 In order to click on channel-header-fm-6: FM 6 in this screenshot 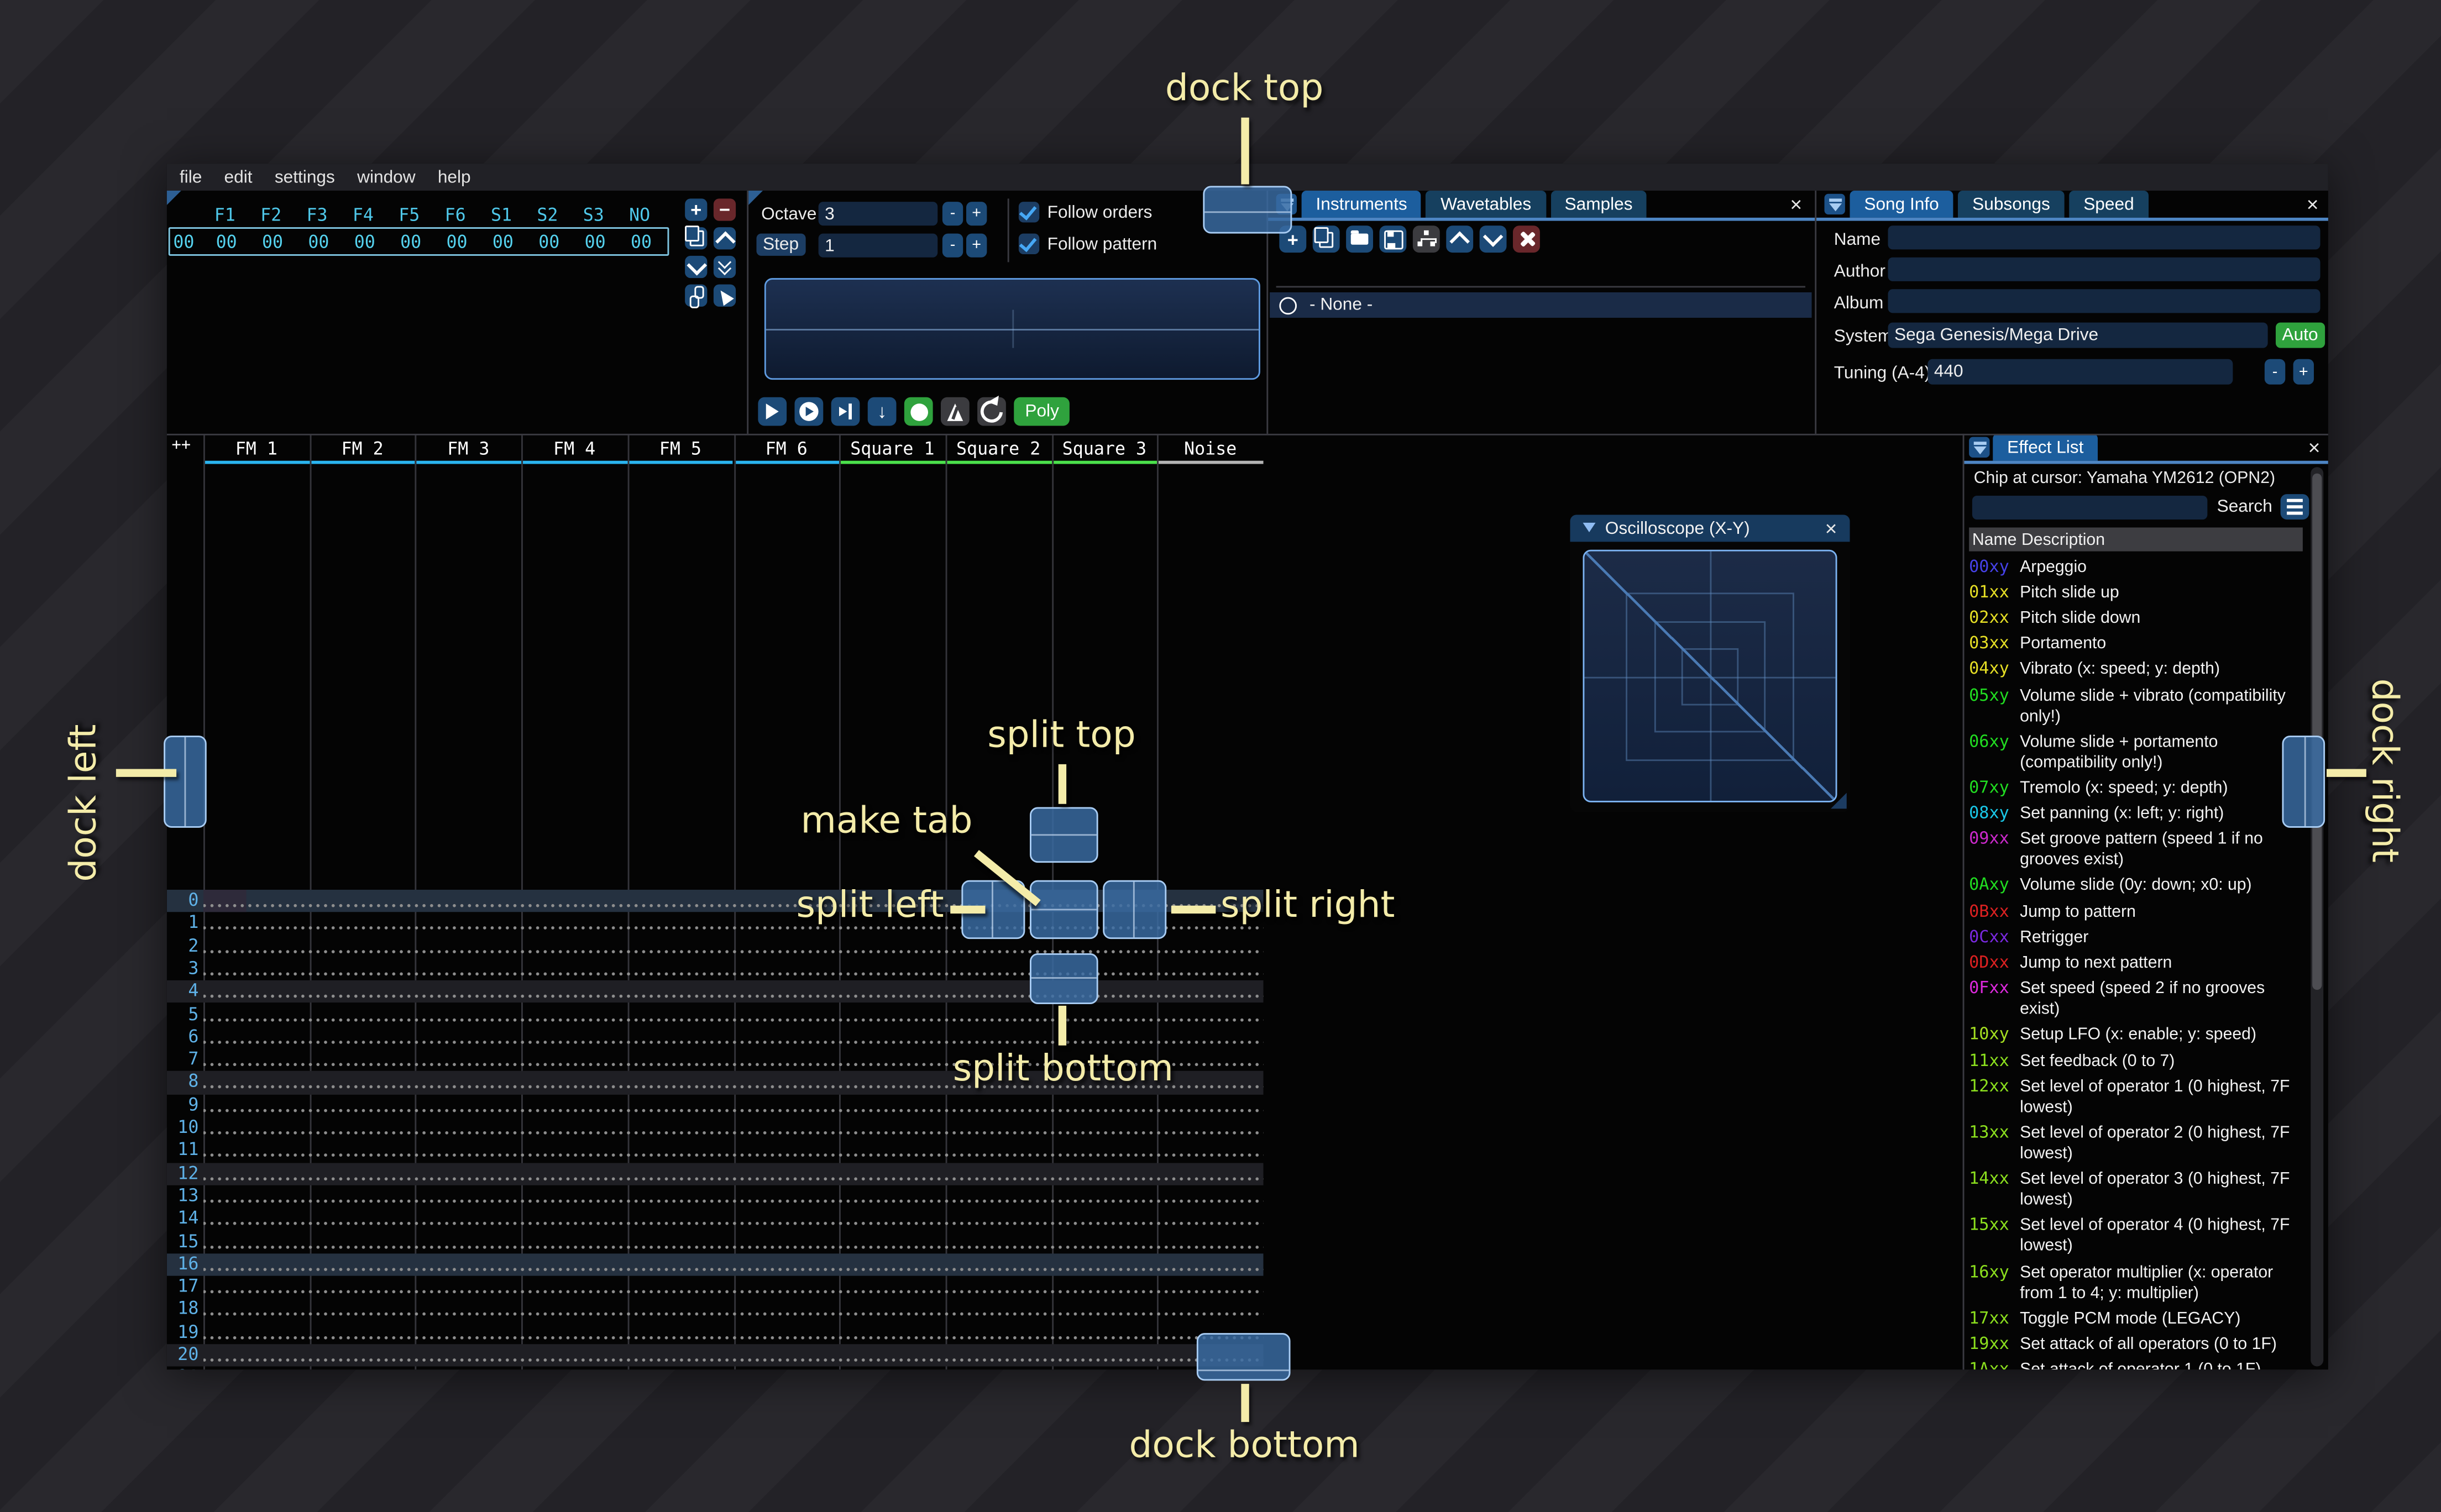, I will do `click(787, 449)`.